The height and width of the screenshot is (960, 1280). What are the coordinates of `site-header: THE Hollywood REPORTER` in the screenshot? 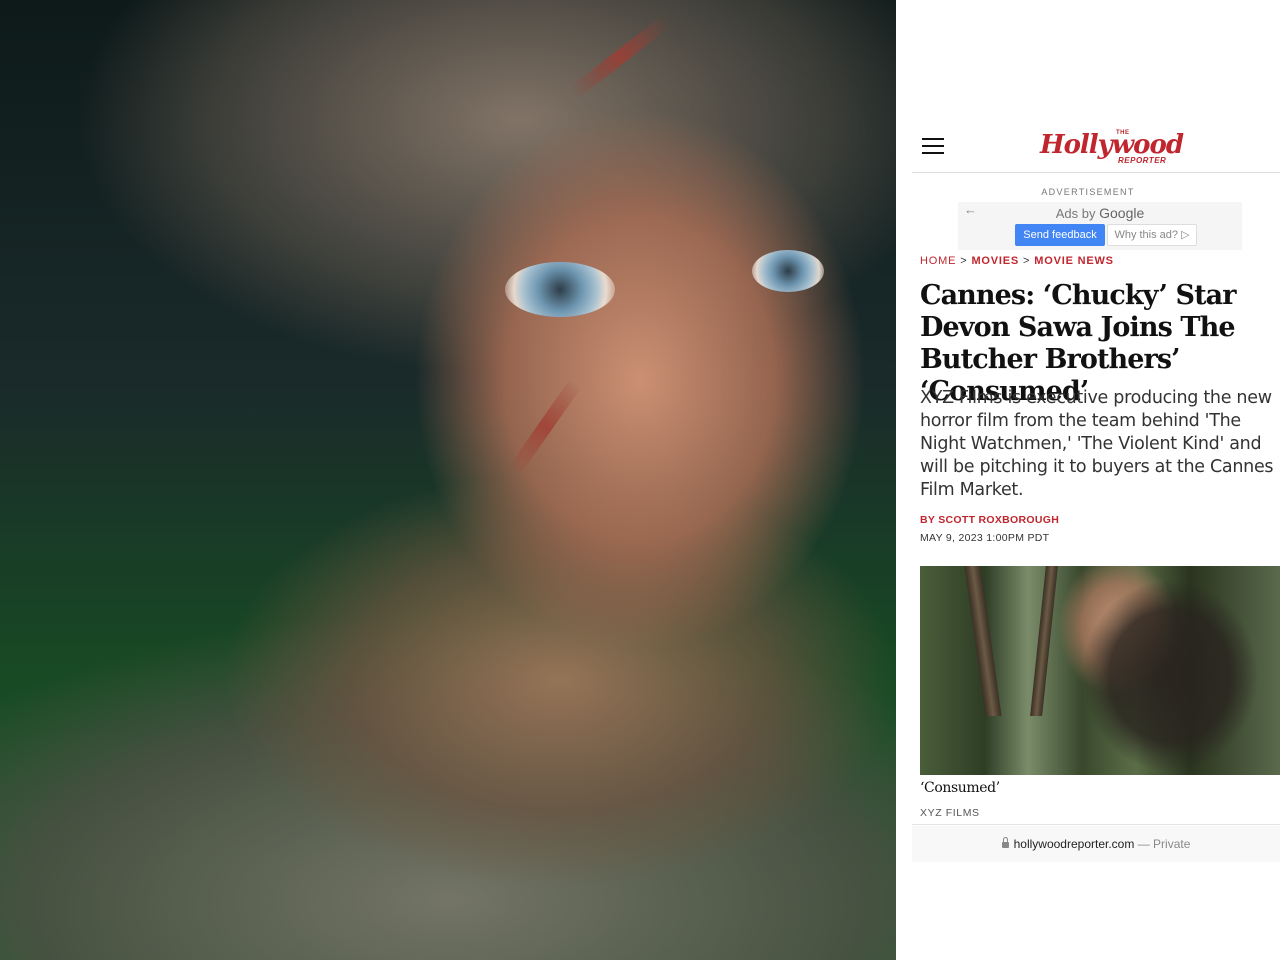 It's located at (1096, 145).